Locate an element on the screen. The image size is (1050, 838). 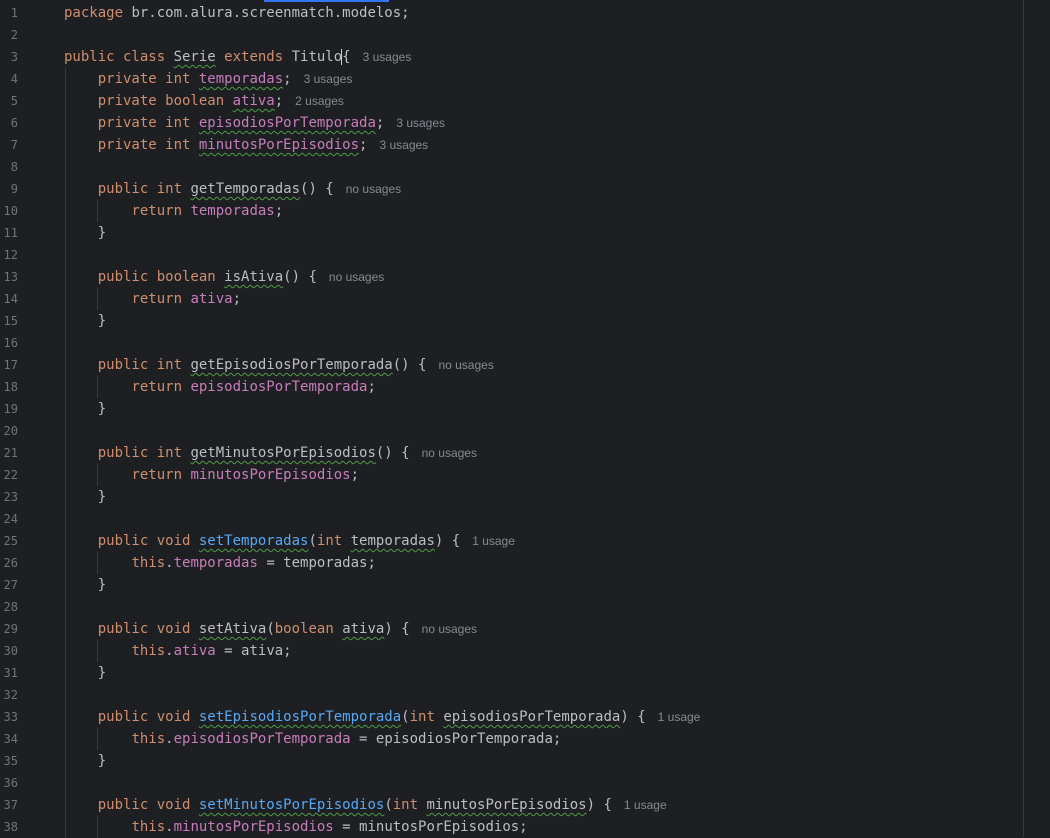
line-number: 19 is located at coordinates (9, 409).